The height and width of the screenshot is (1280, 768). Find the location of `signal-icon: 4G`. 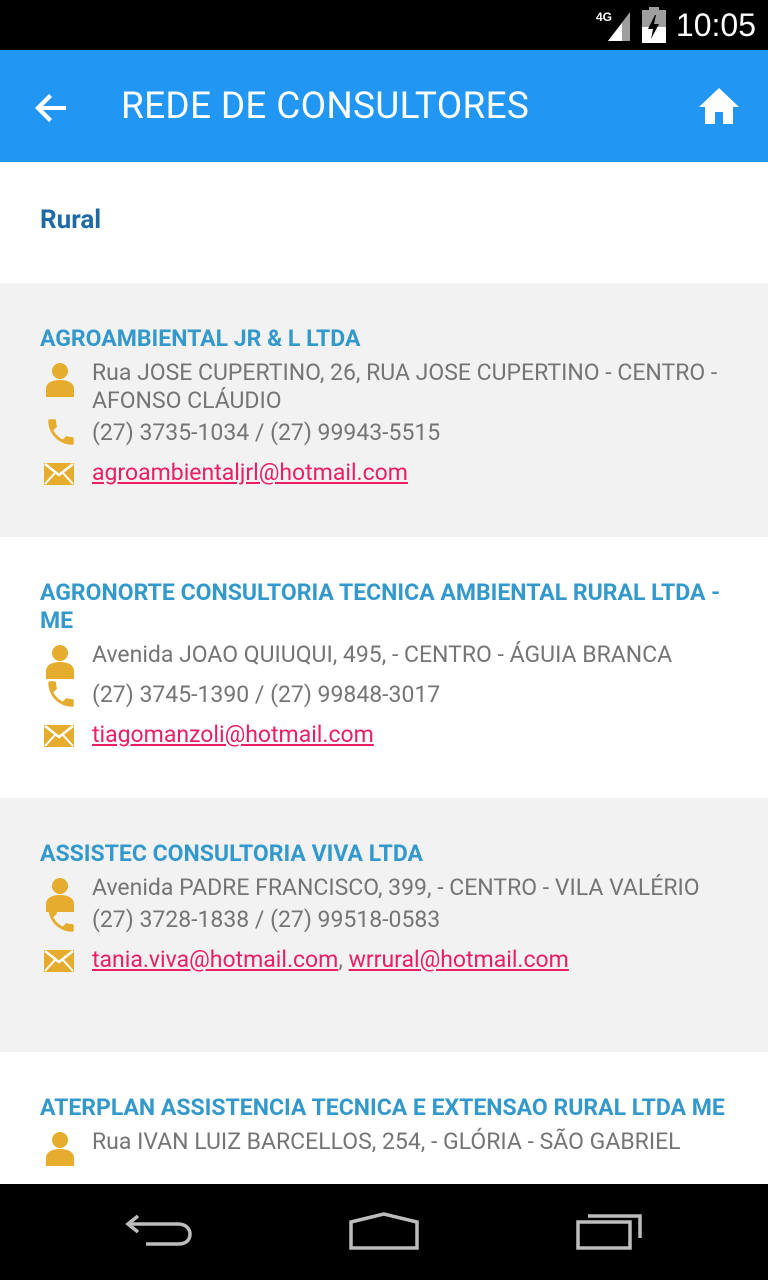

signal-icon: 4G is located at coordinates (613, 25).